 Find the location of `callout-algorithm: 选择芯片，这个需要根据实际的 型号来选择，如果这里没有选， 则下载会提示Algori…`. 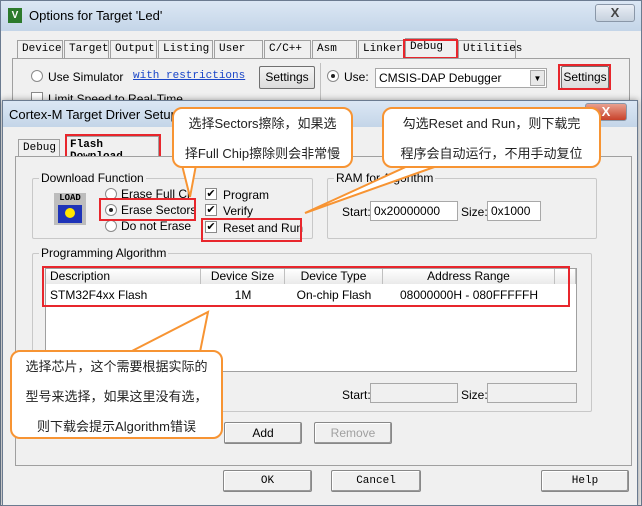

callout-algorithm: 选择芯片，这个需要根据实际的 型号来选择，如果这里没有选， 则下载会提示Algori… is located at coordinates (116, 394).